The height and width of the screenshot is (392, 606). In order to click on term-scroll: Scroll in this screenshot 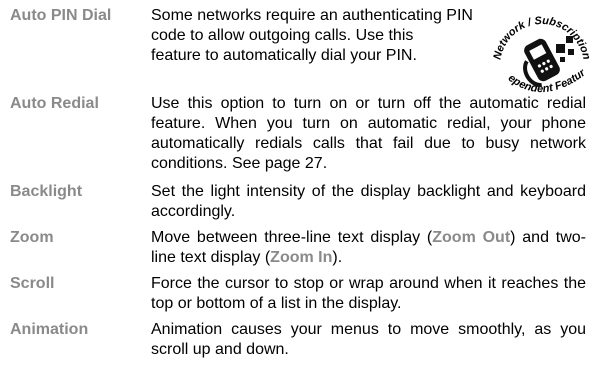, I will do `click(32, 283)`.